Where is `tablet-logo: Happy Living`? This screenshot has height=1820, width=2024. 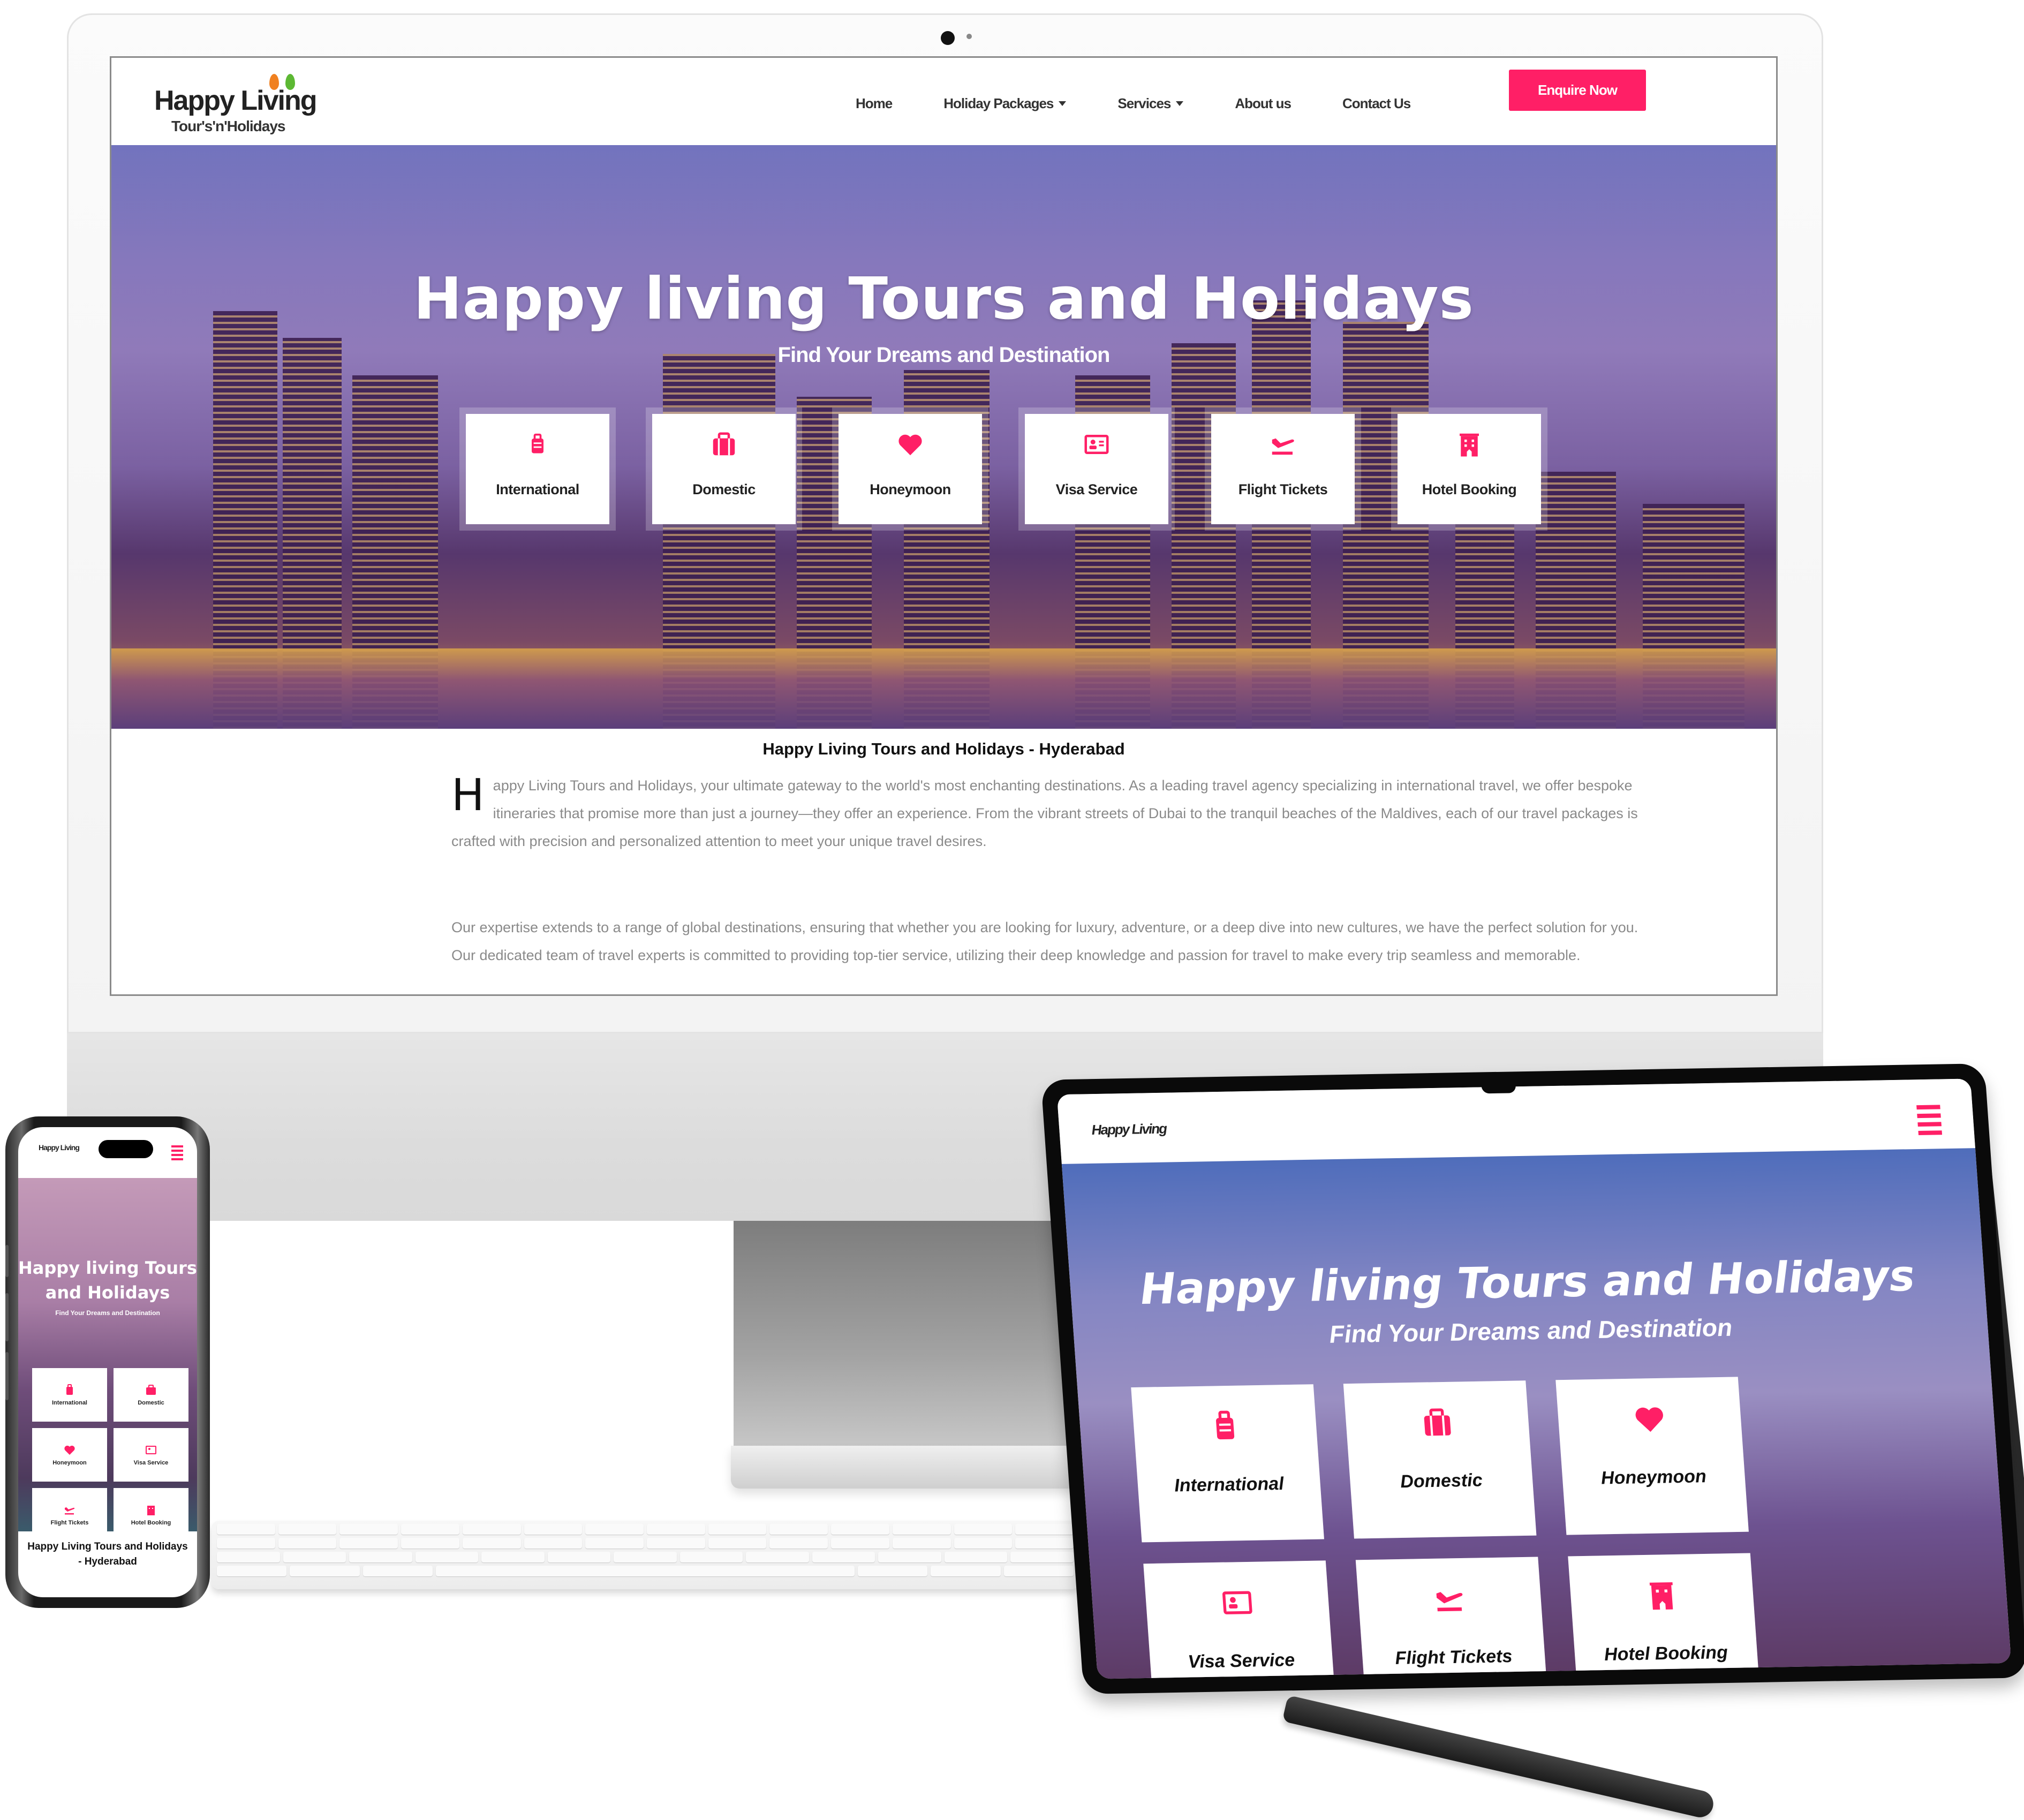
tablet-logo: Happy Living is located at coordinates (1129, 1129).